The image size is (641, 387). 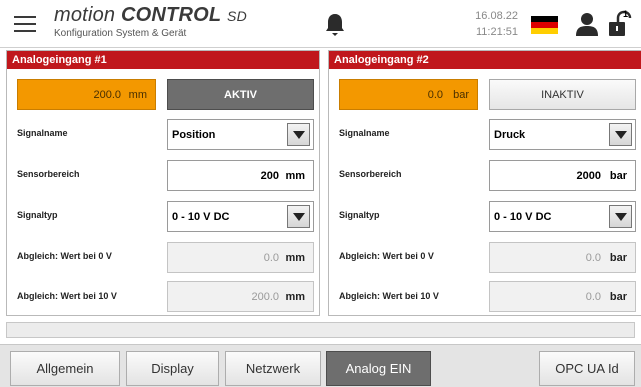 What do you see at coordinates (320, 330) in the screenshot?
I see `status-bar` at bounding box center [320, 330].